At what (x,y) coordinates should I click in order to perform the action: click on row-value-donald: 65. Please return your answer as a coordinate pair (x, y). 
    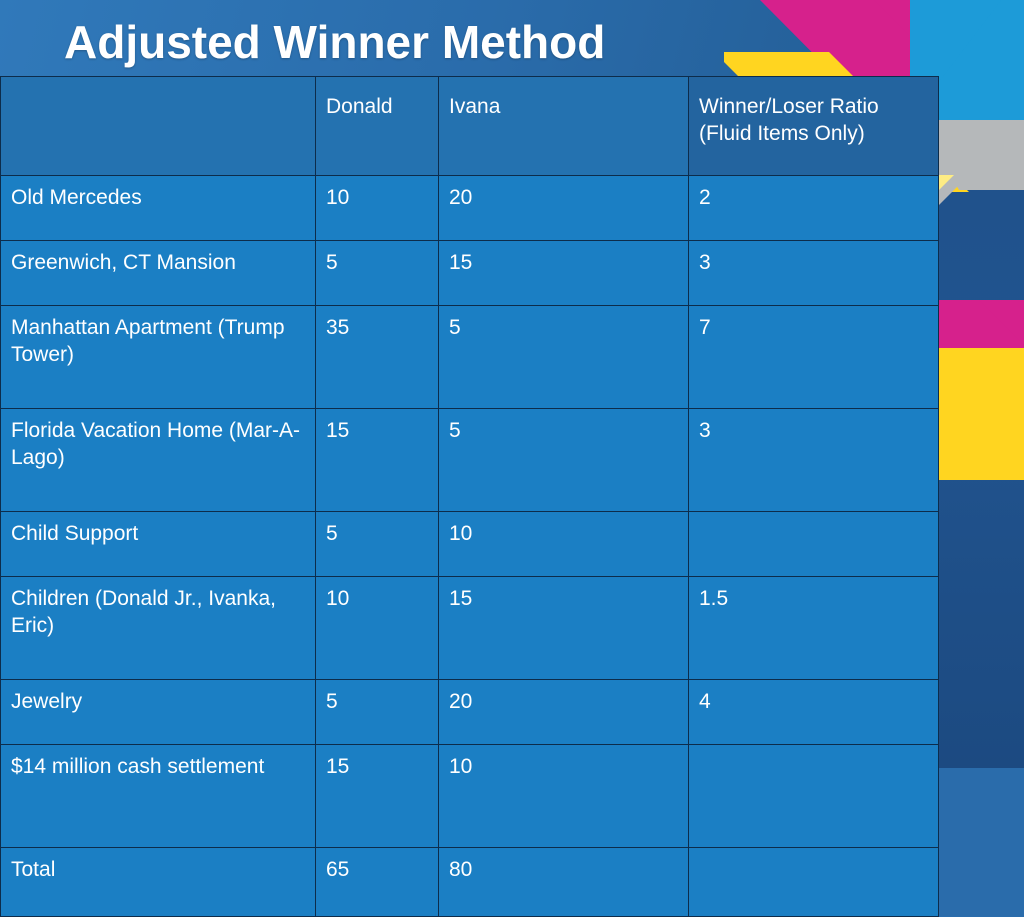
    Looking at the image, I should click on (377, 882).